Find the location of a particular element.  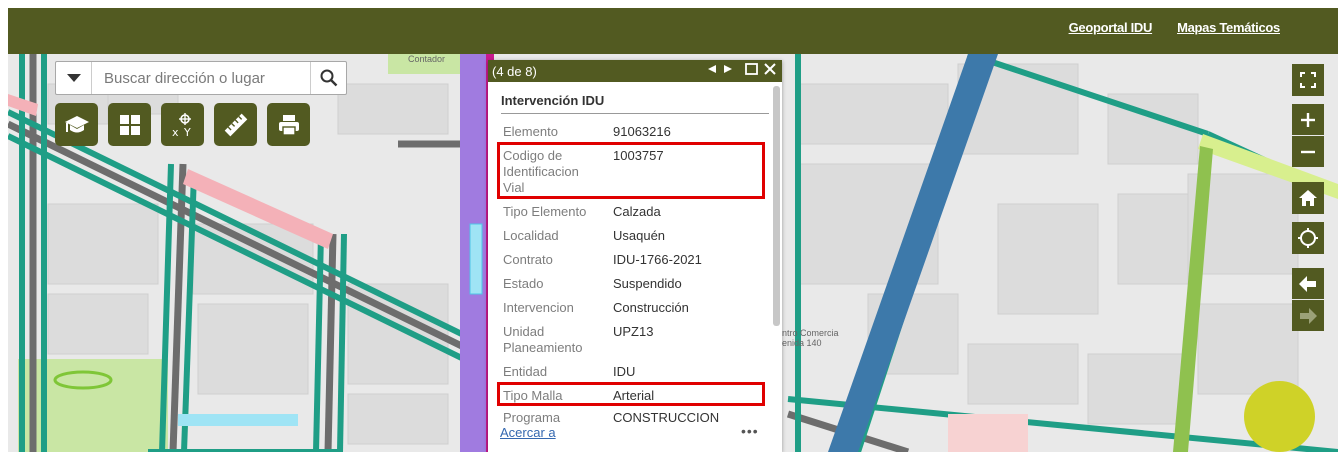

minus-icon is located at coordinates (1308, 151).